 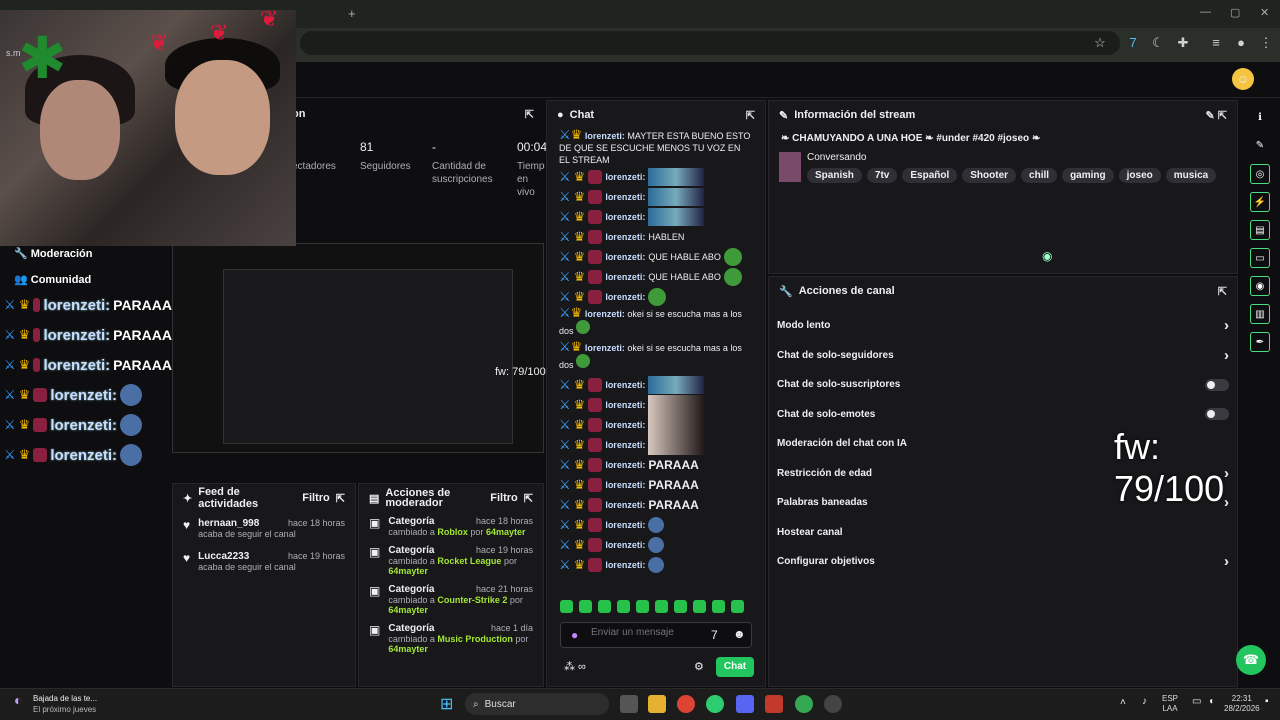 What do you see at coordinates (714, 635) in the screenshot?
I see `7tv-icon: 7` at bounding box center [714, 635].